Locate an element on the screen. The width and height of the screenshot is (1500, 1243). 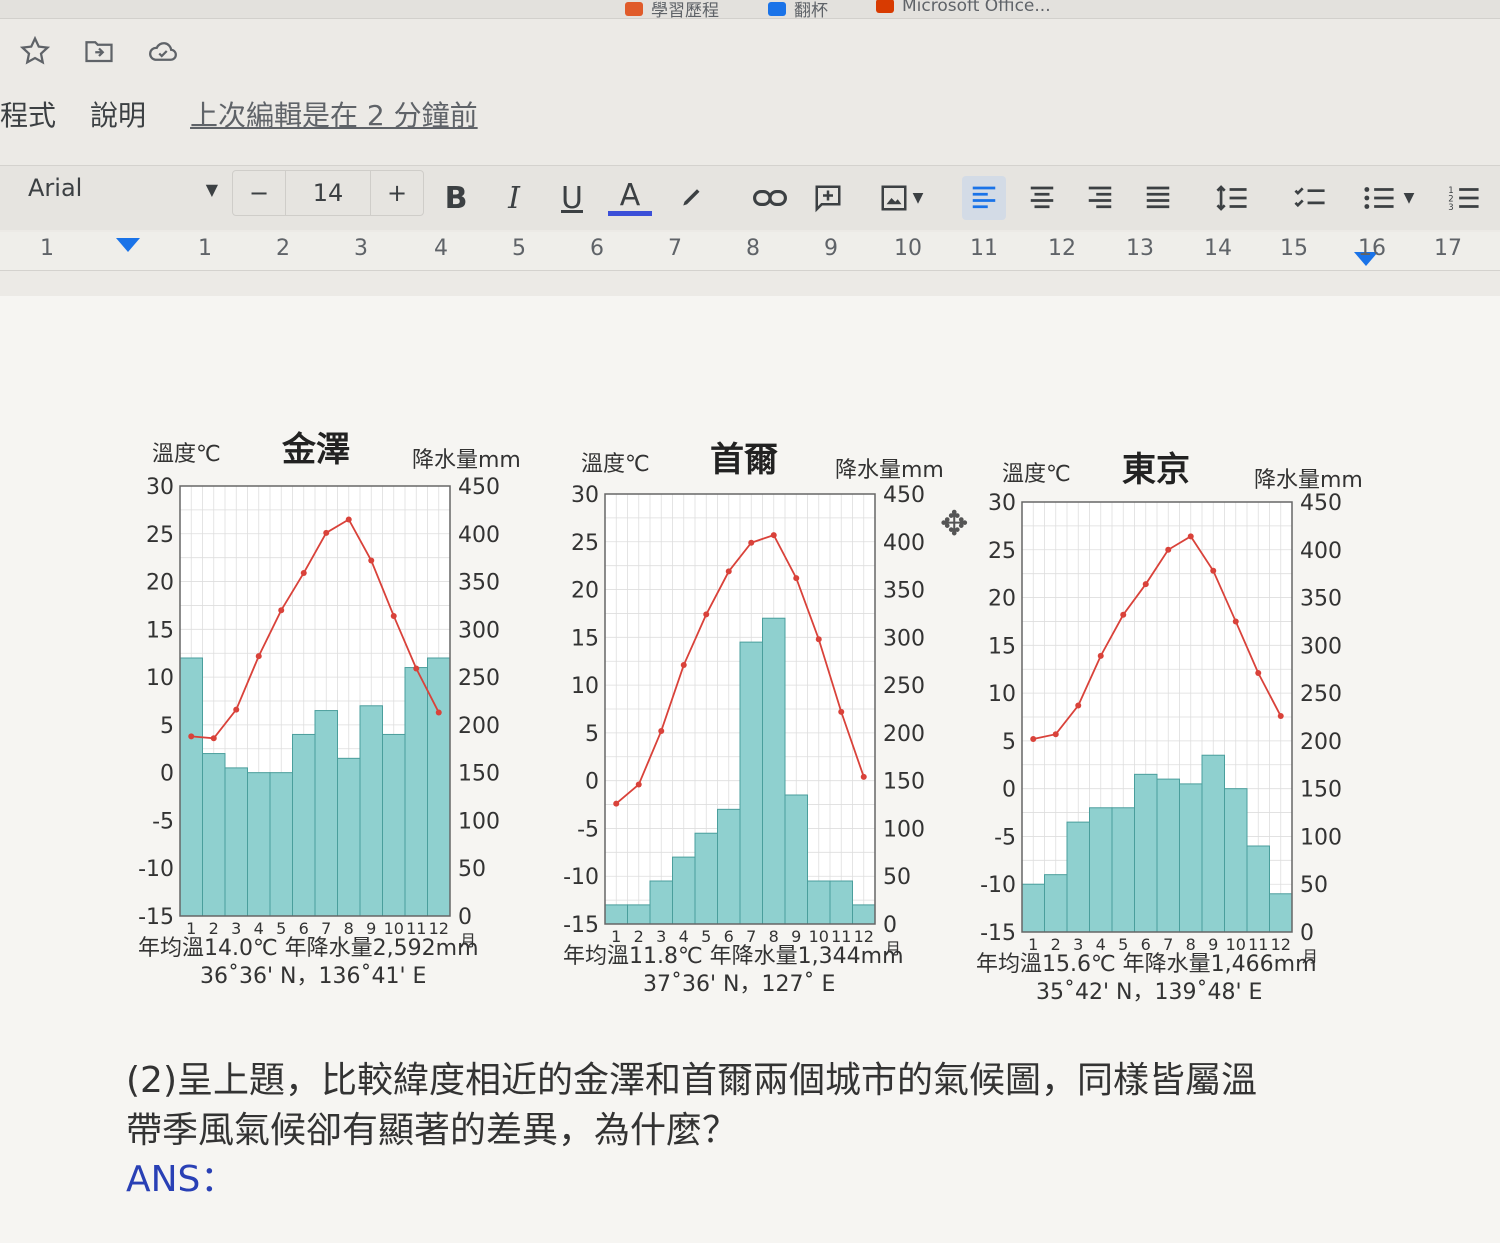
chart-coords: 36˚36' N，136˚41' E is located at coordinates (313, 976).